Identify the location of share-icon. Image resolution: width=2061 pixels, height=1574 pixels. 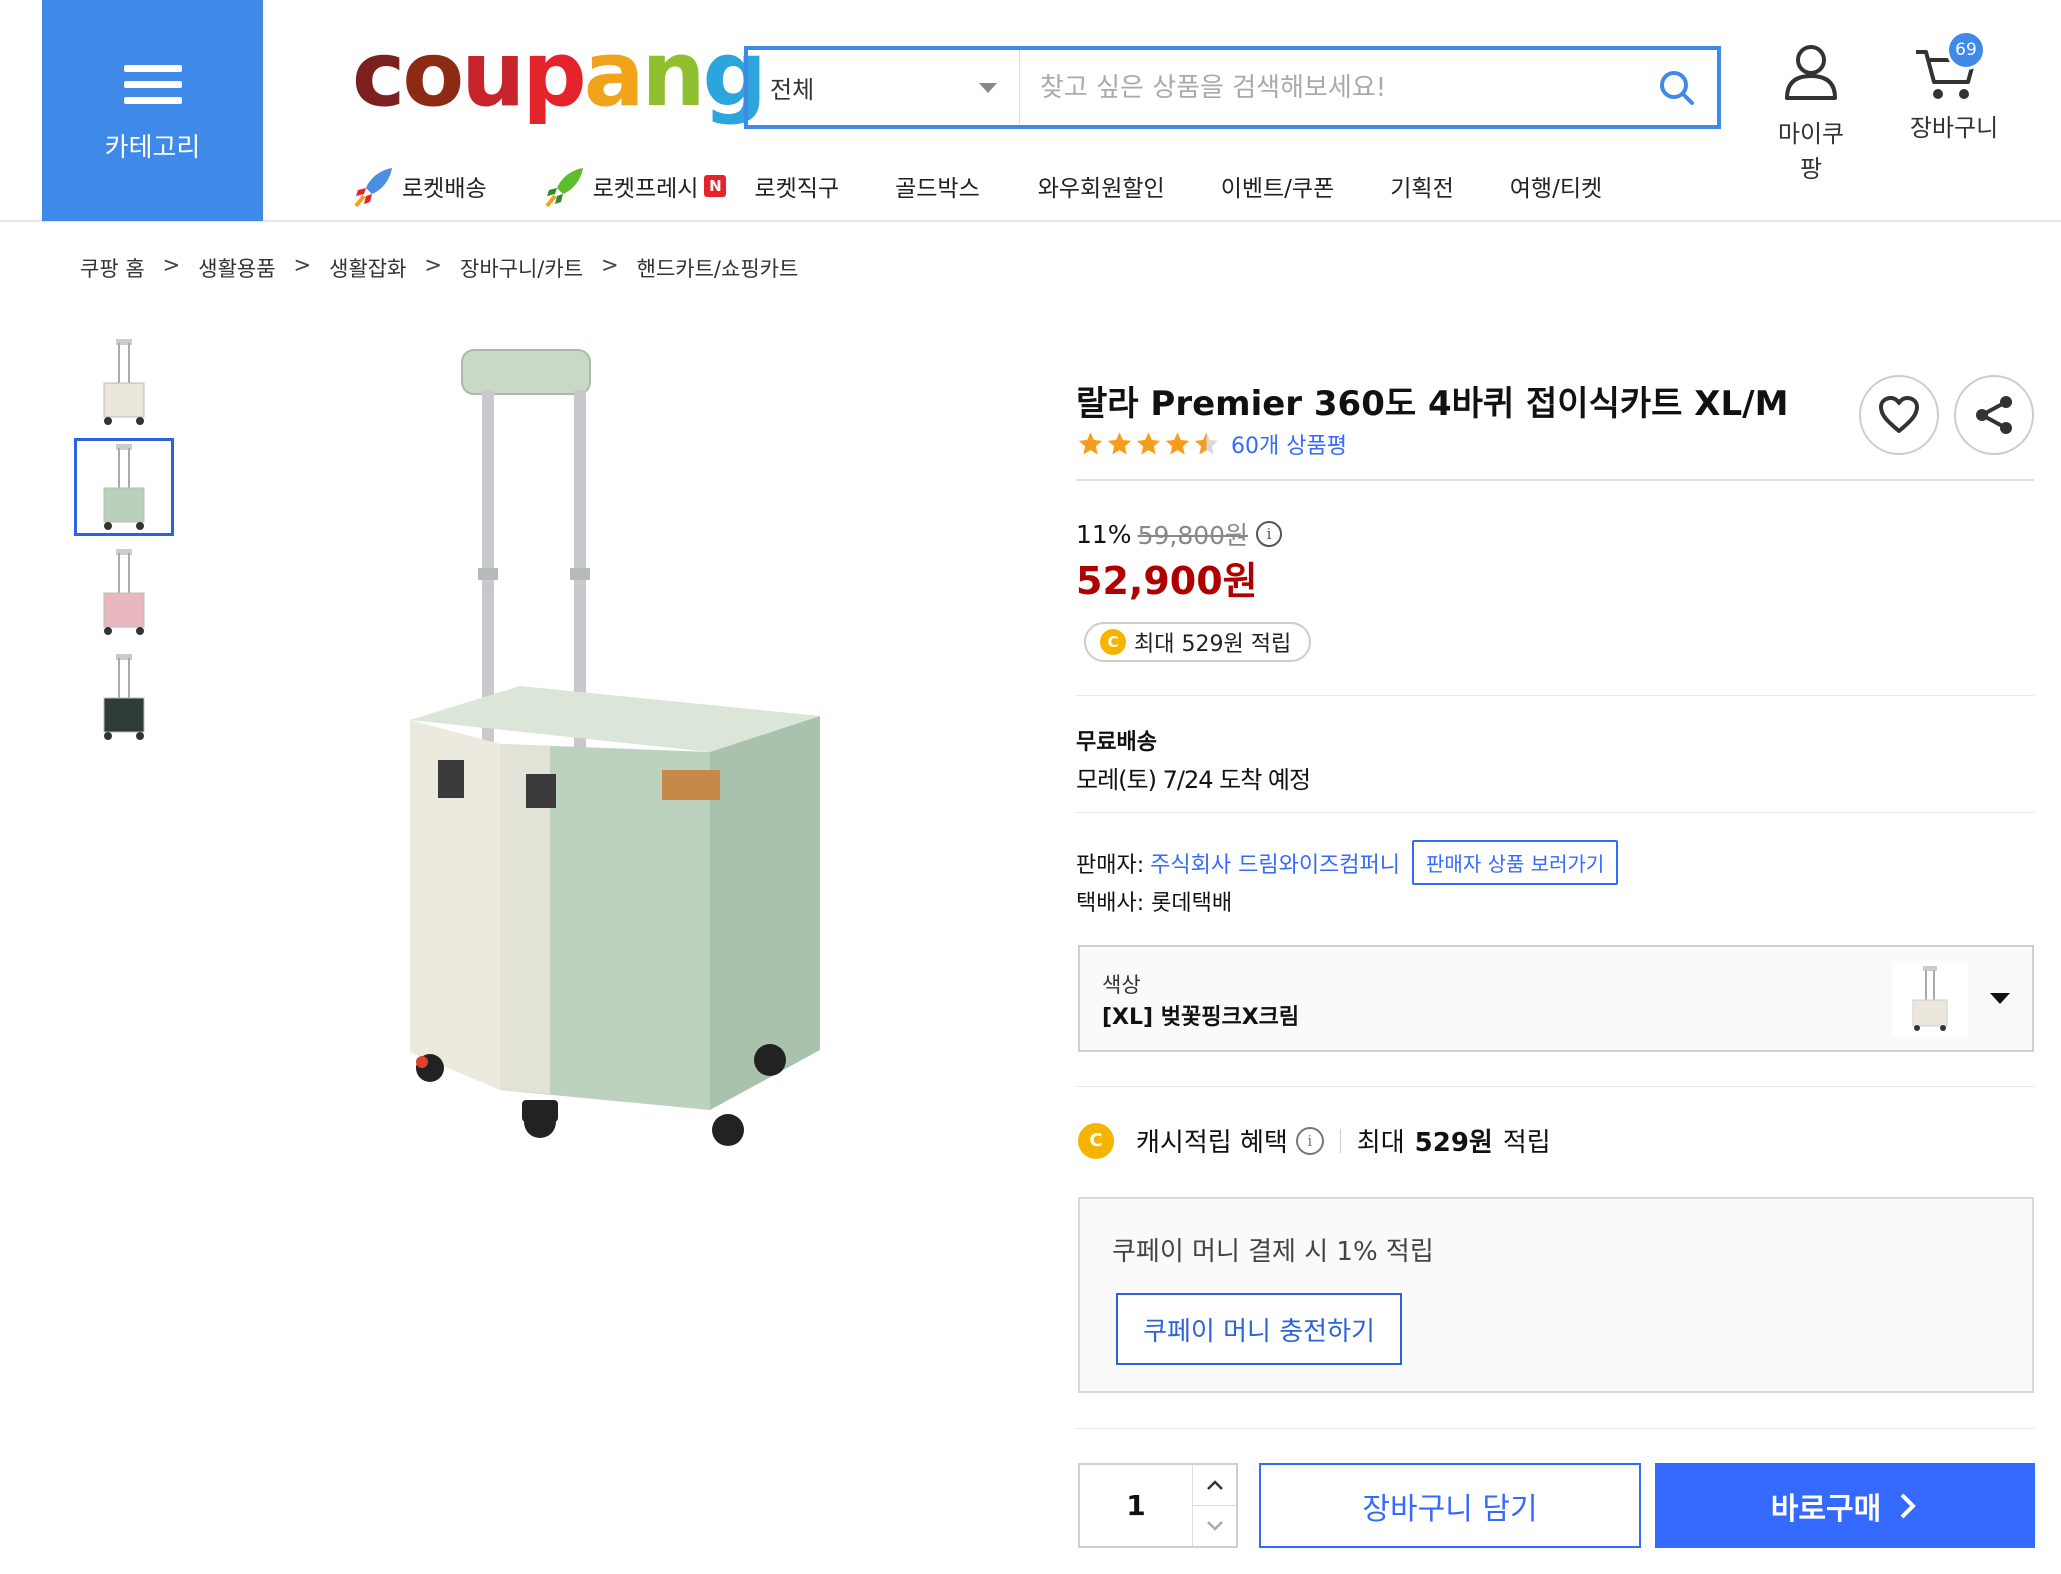
(1994, 415).